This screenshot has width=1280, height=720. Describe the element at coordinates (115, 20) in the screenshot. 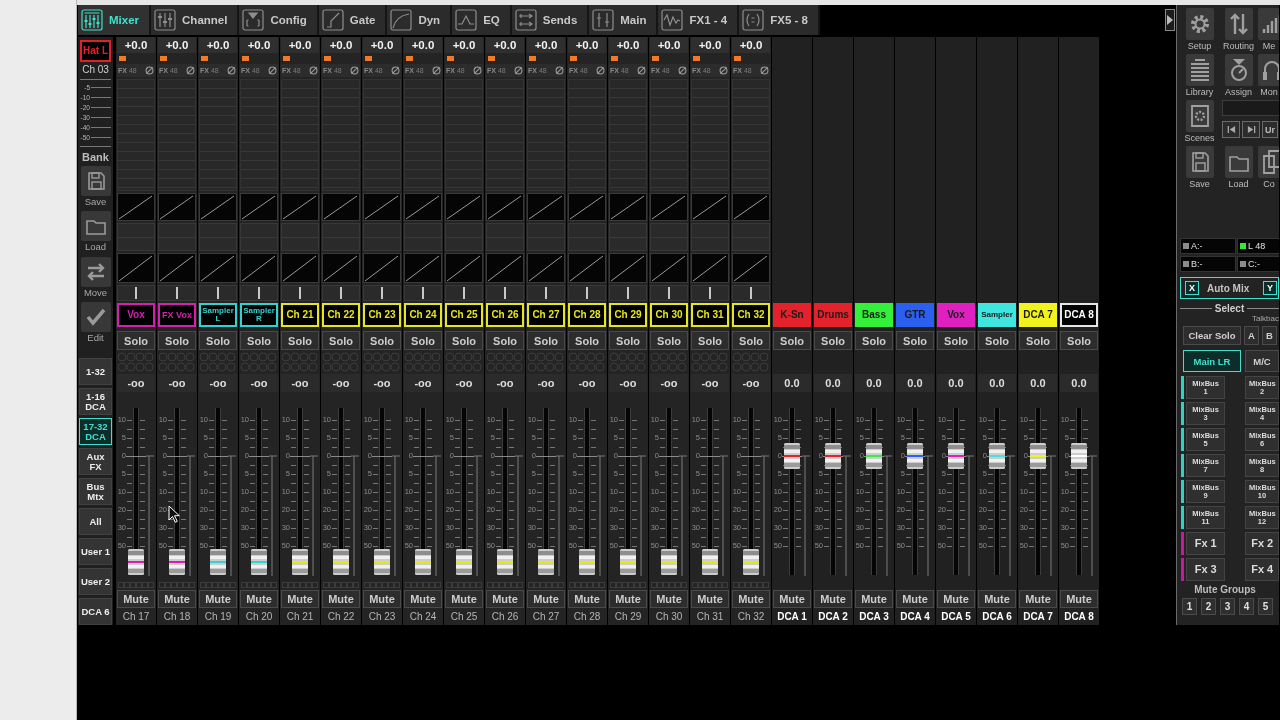

I see `tab: Mixer` at that location.